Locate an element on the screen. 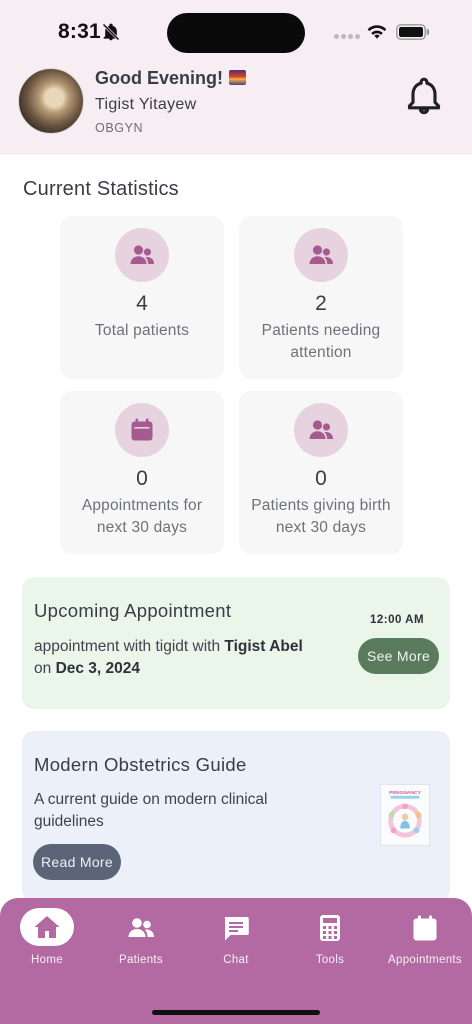 This screenshot has width=472, height=1024. stat-label: Total patients is located at coordinates (142, 330).